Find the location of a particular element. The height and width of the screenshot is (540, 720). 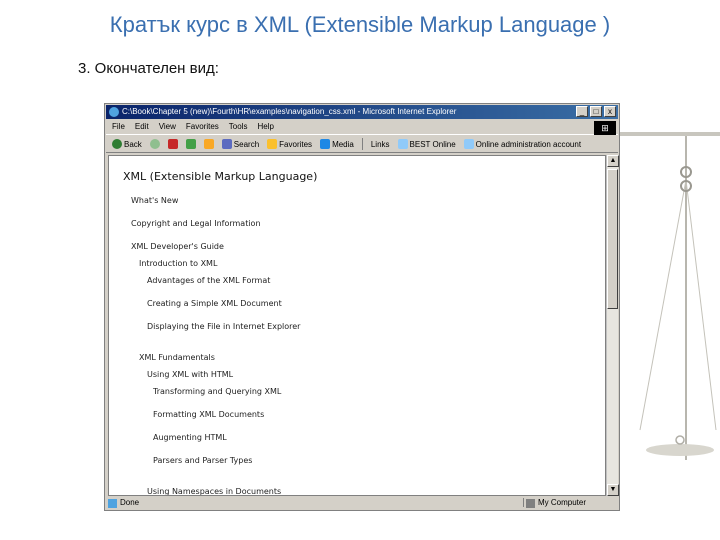

refresh-icon is located at coordinates (190, 144).